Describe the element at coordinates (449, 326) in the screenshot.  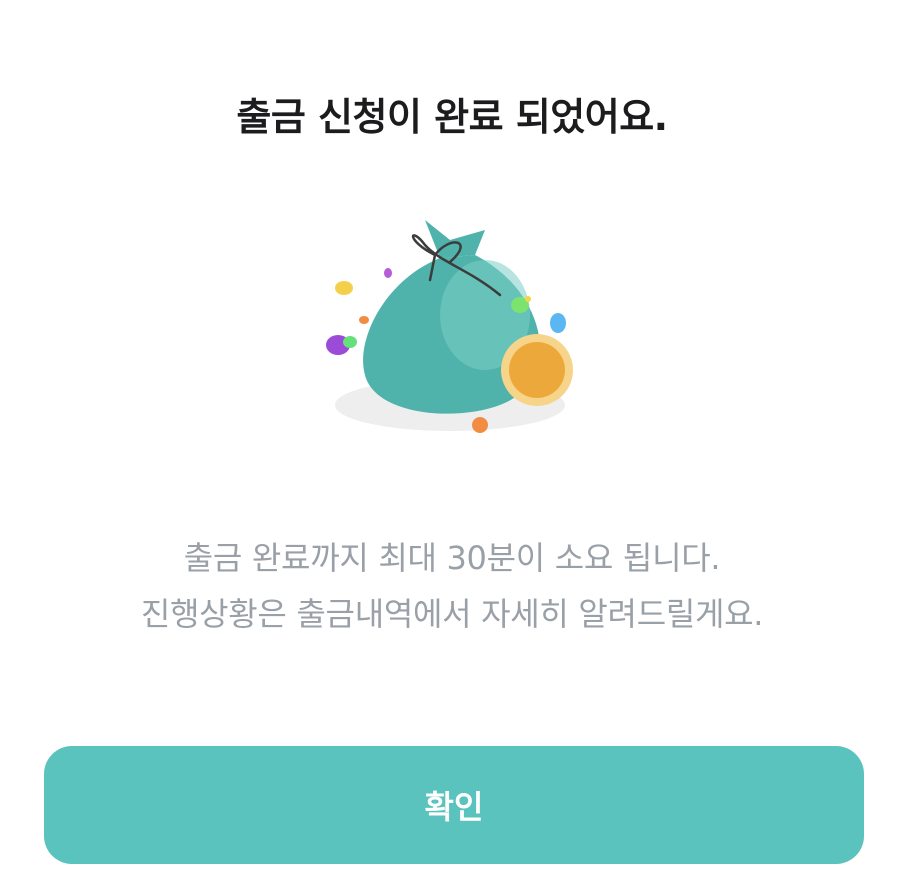
I see `money-bag-icon` at that location.